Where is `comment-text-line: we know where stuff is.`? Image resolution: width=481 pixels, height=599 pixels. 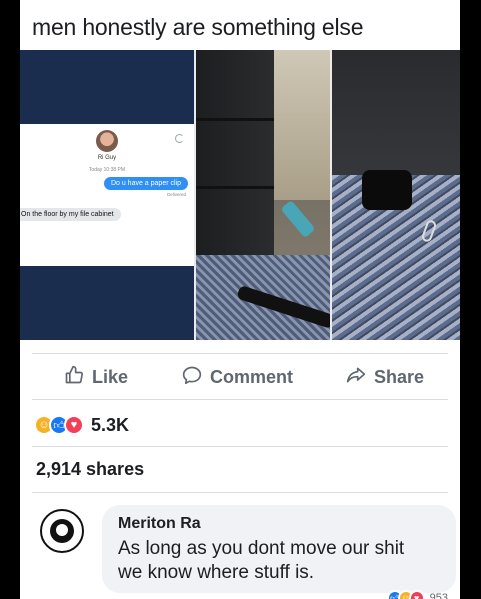 comment-text-line: we know where stuff is. is located at coordinates (216, 572).